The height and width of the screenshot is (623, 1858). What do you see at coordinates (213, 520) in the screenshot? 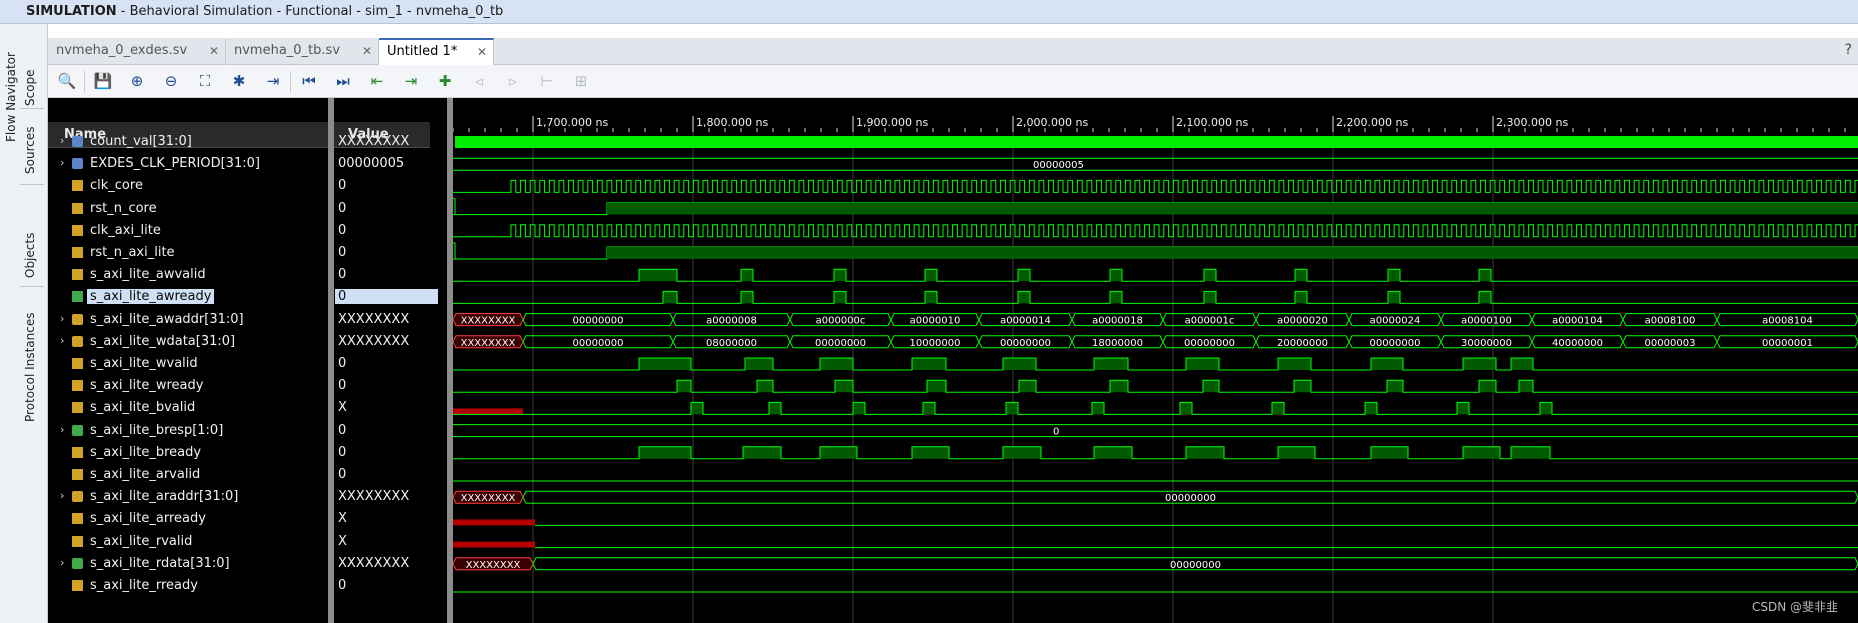
I see `signal-row: s_axi_lite_arready X` at bounding box center [213, 520].